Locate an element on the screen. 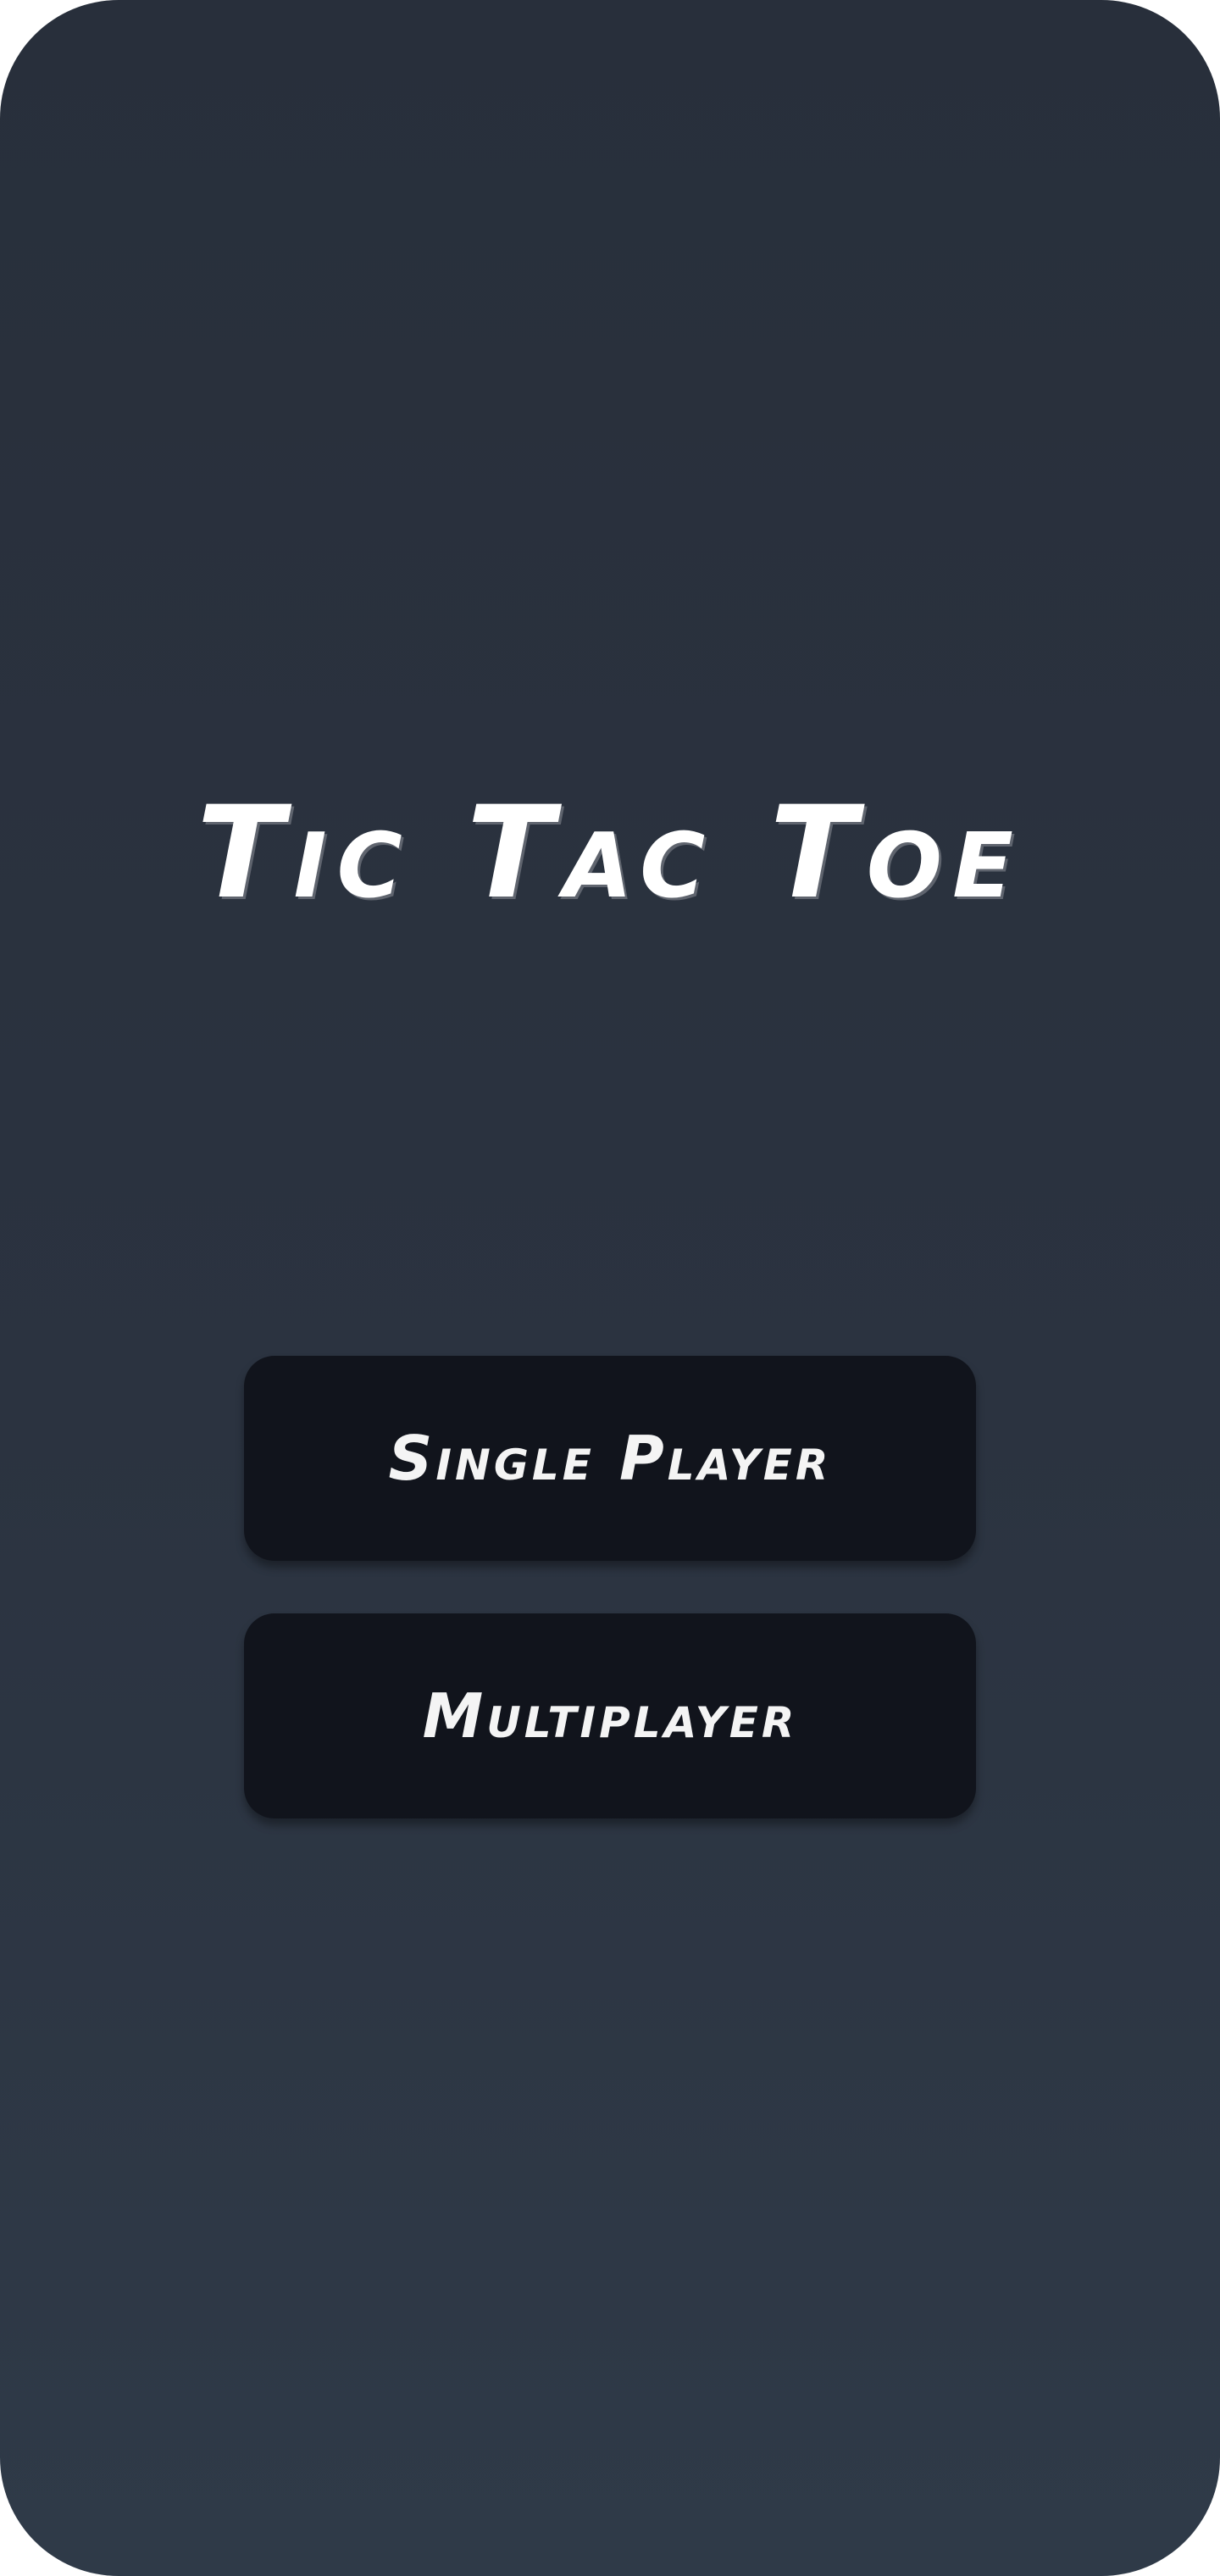  multiplayer-button: Multiplayer is located at coordinates (610, 1715).